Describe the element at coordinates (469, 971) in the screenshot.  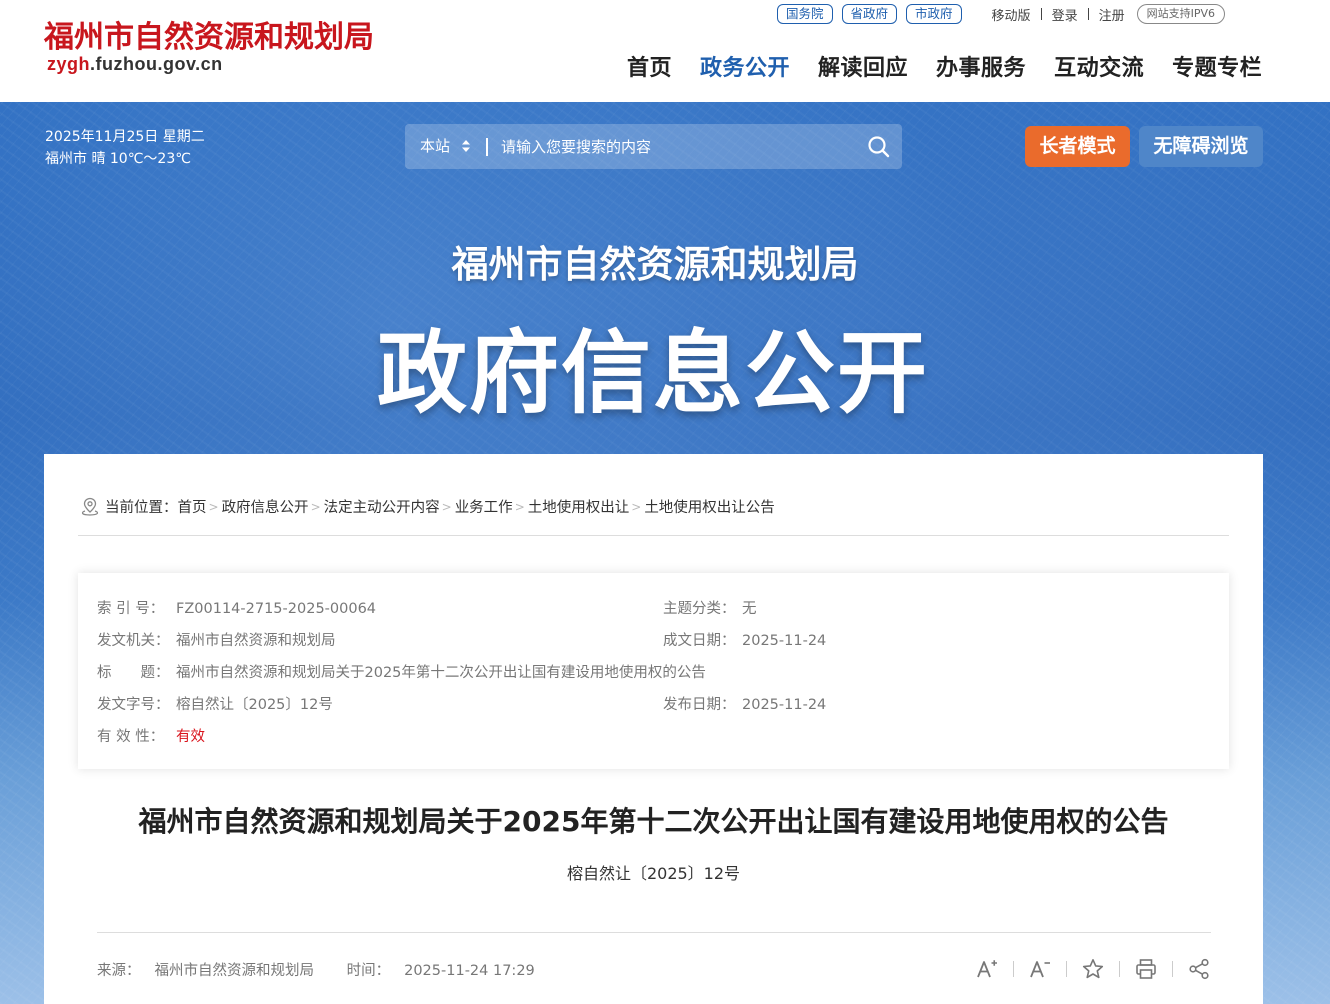
I see `time-value: 2025-11-24 17:29` at that location.